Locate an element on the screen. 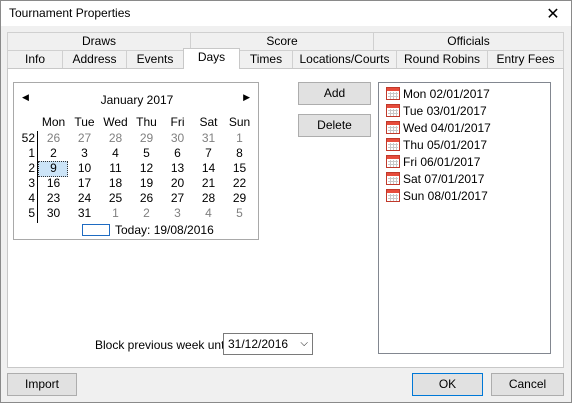 The height and width of the screenshot is (403, 572). list-item: Thu 05/01/2017 is located at coordinates (436, 144).